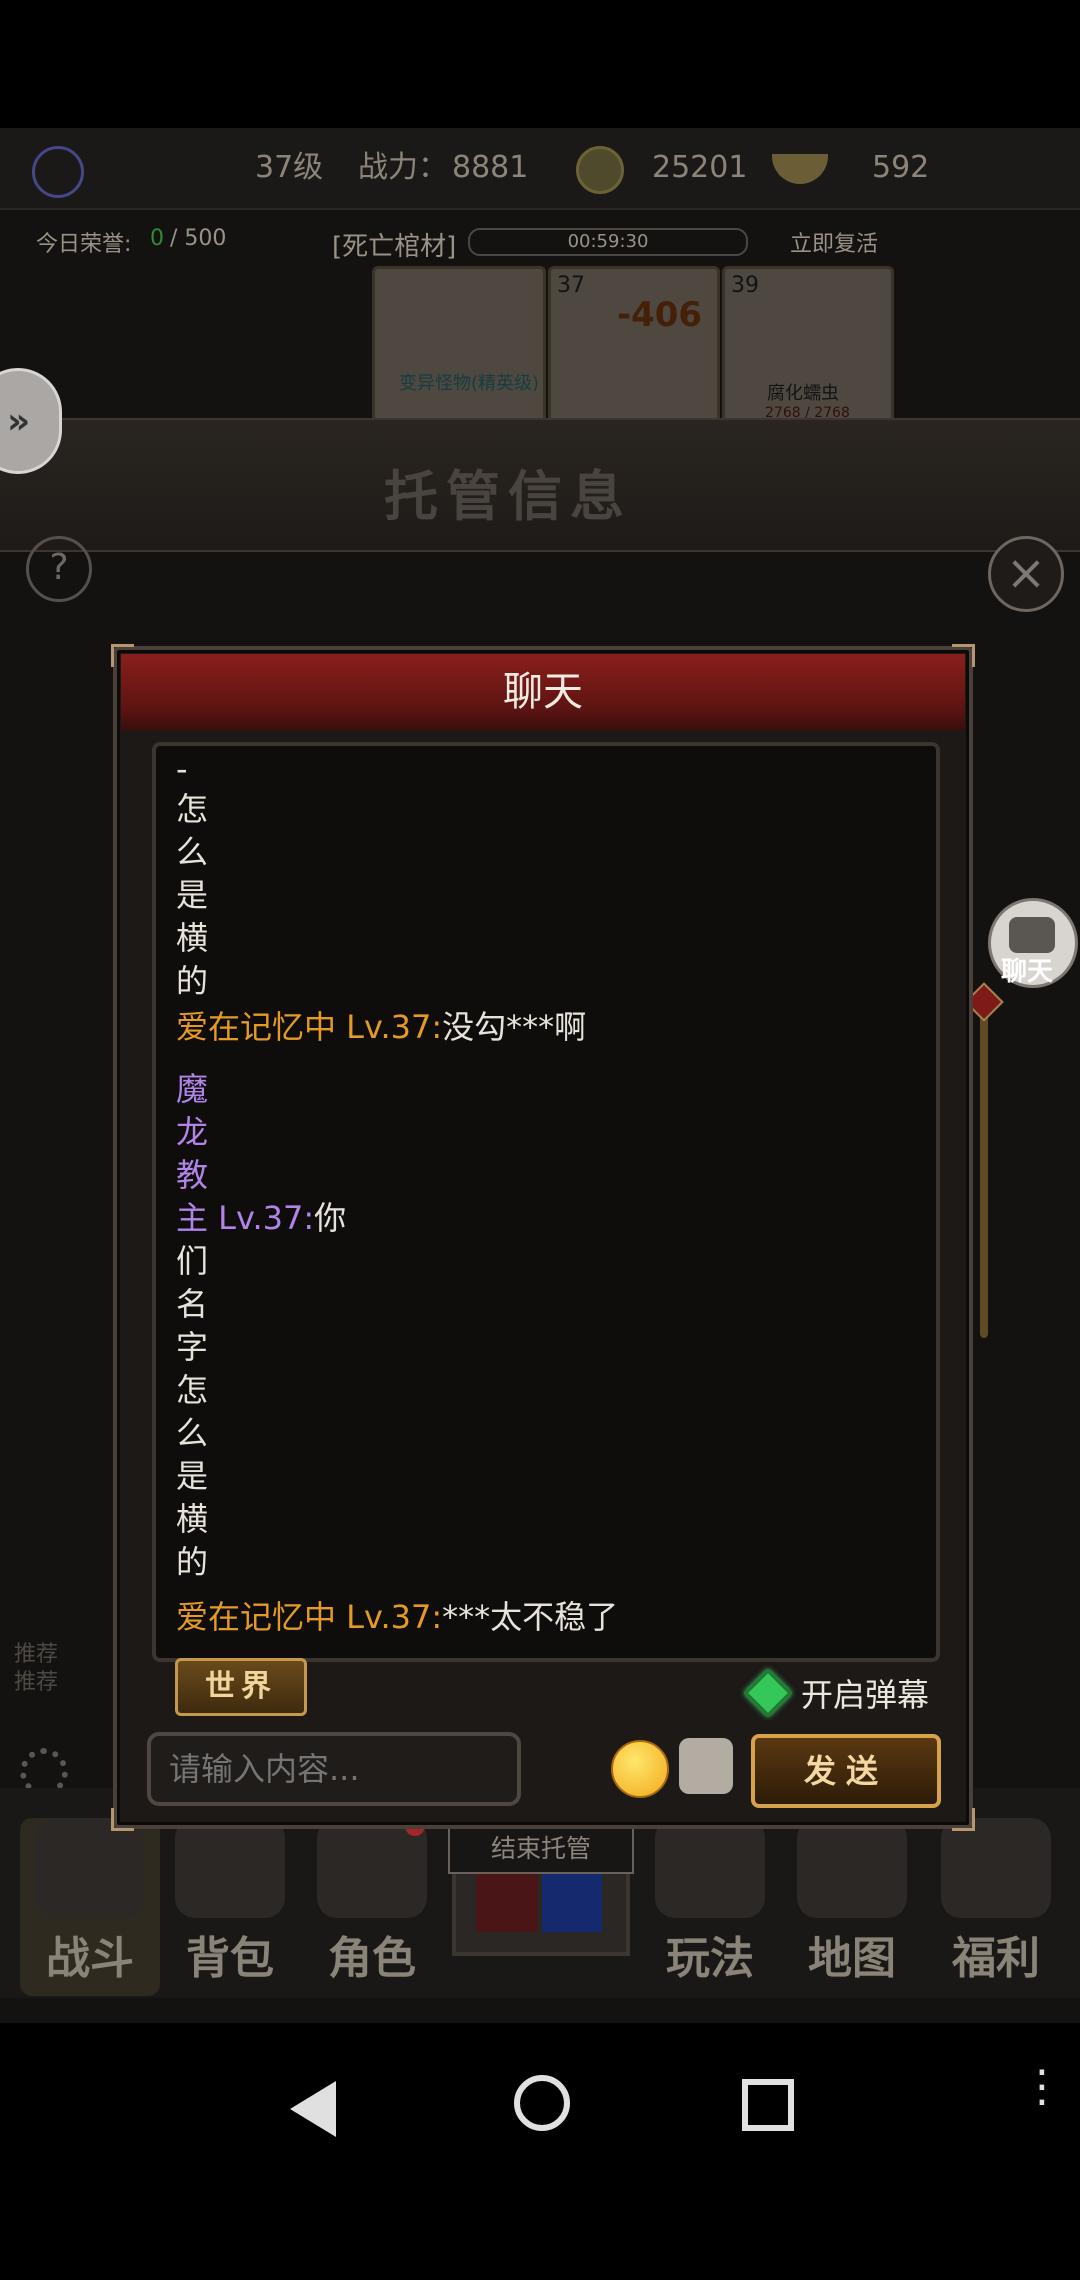 This screenshot has width=1080, height=2280. I want to click on player-level: 37级, so click(289, 167).